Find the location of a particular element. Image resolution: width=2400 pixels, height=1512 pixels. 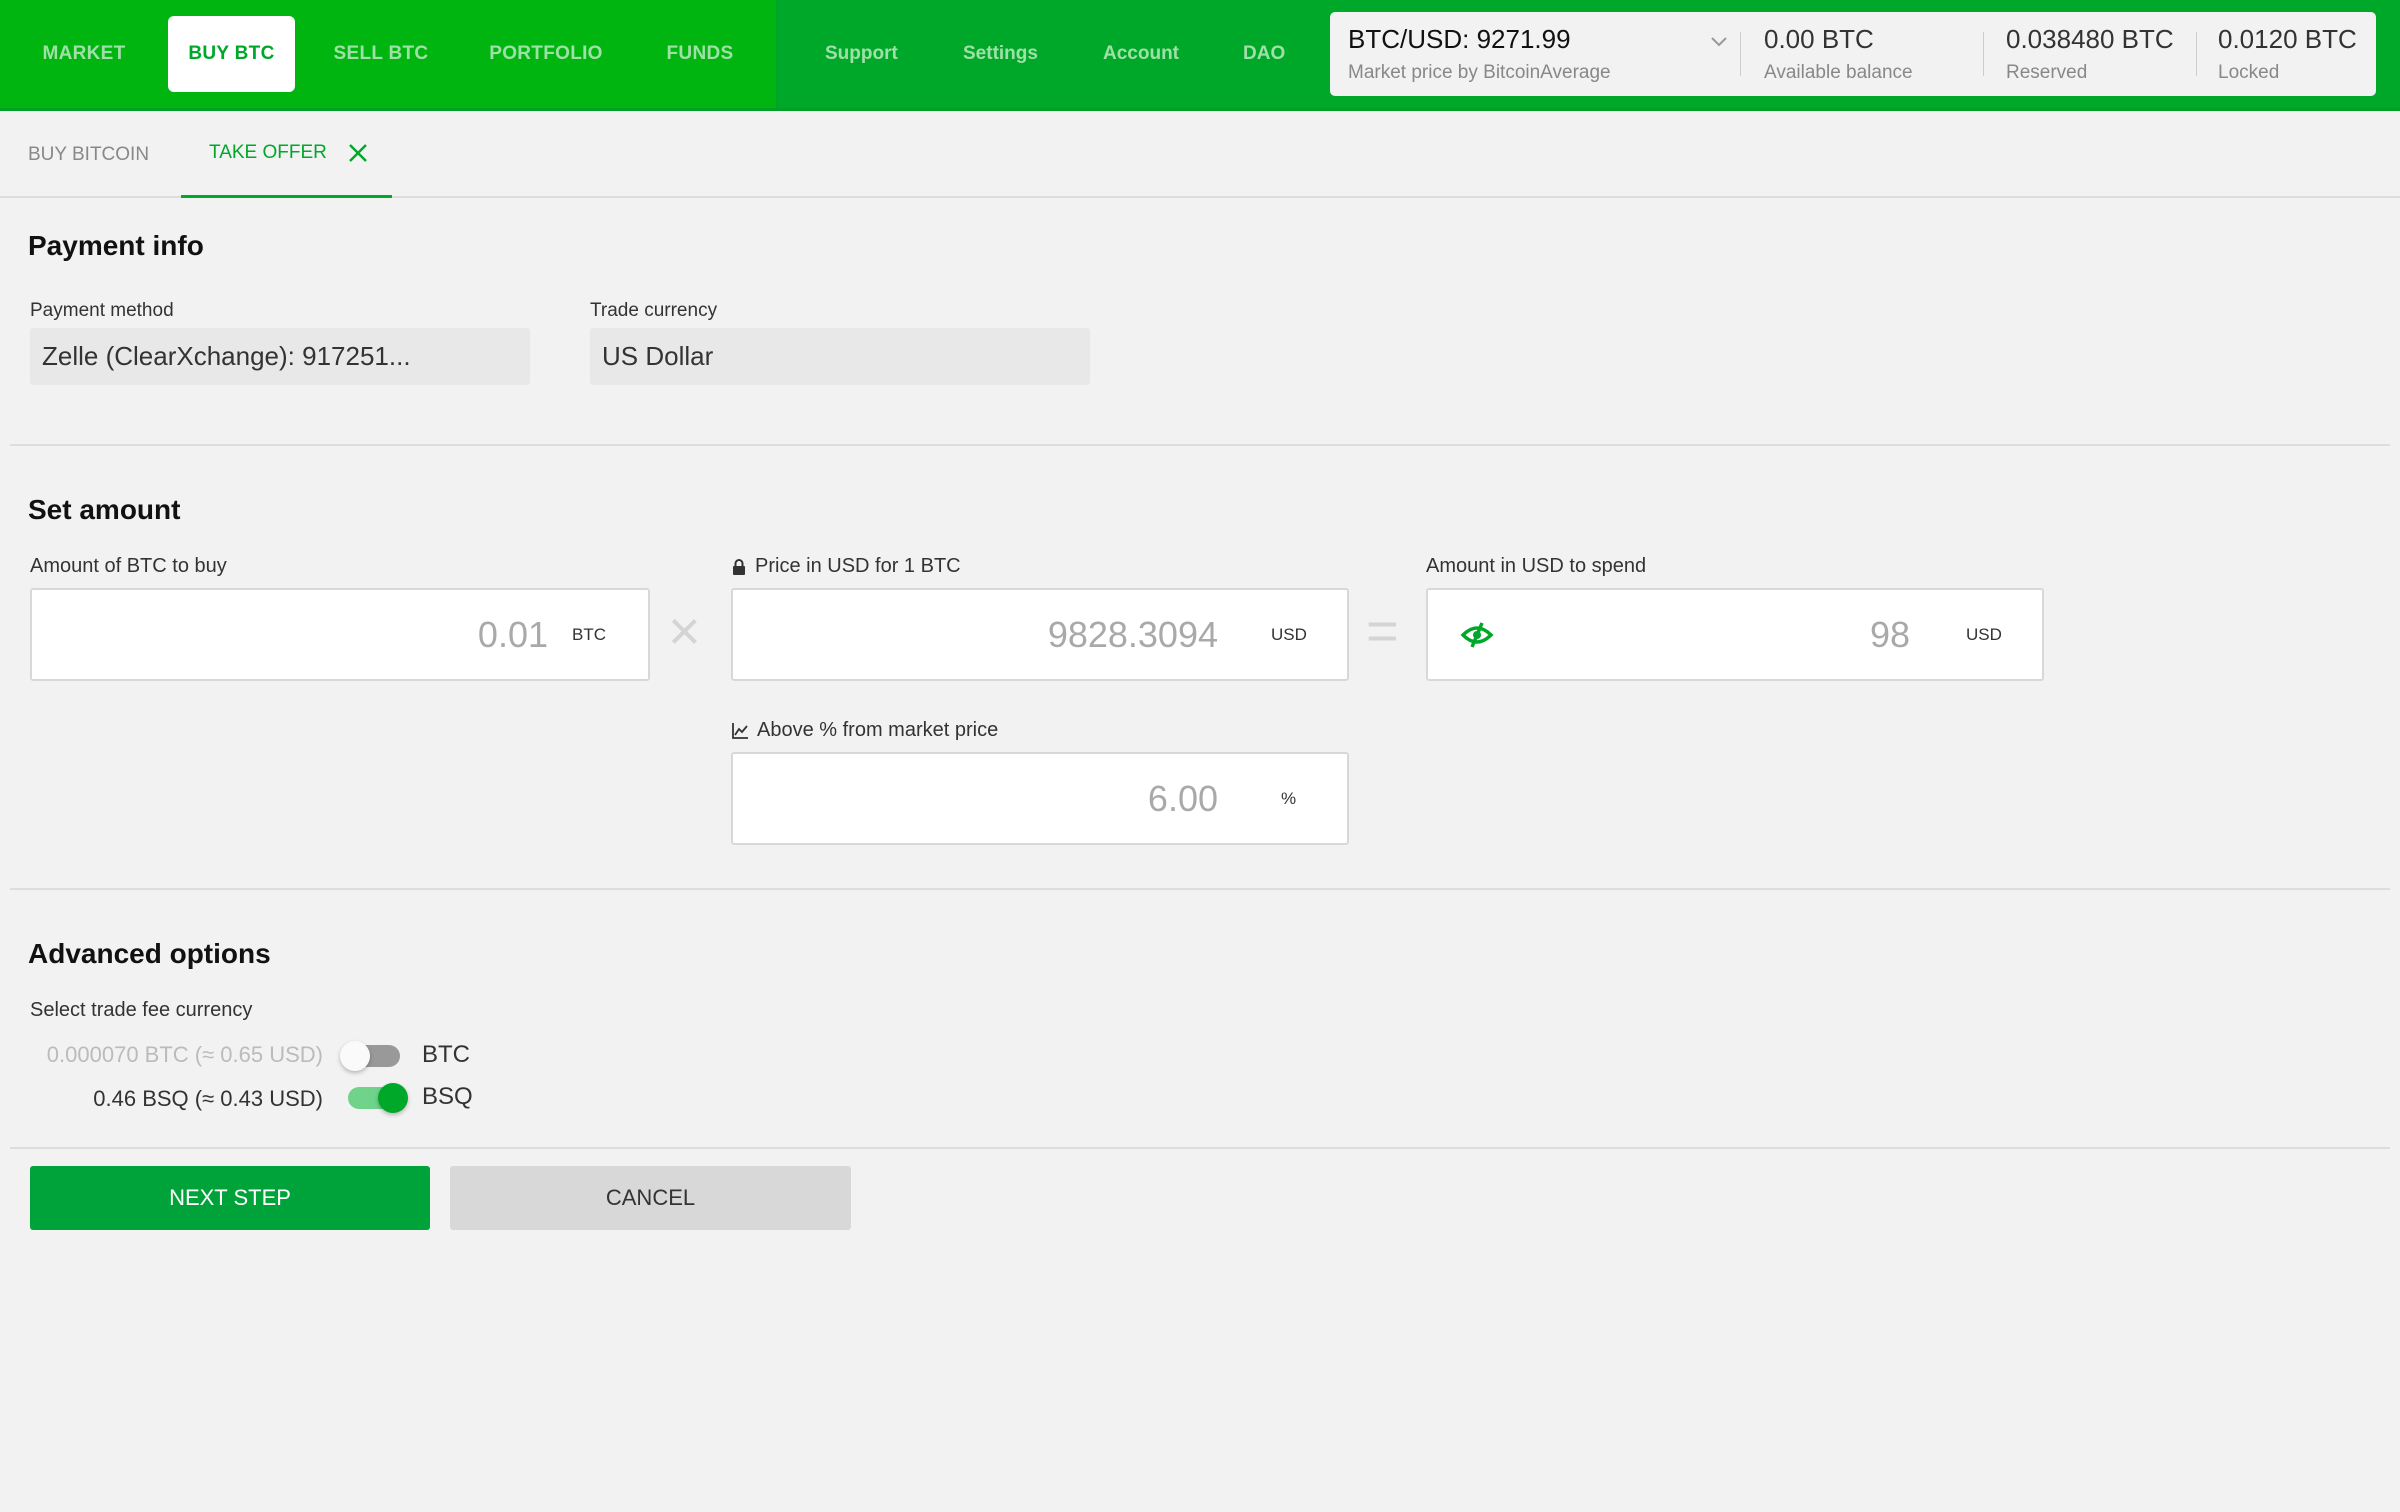

market-pct-label: Above % from market price is located at coordinates (864, 730).